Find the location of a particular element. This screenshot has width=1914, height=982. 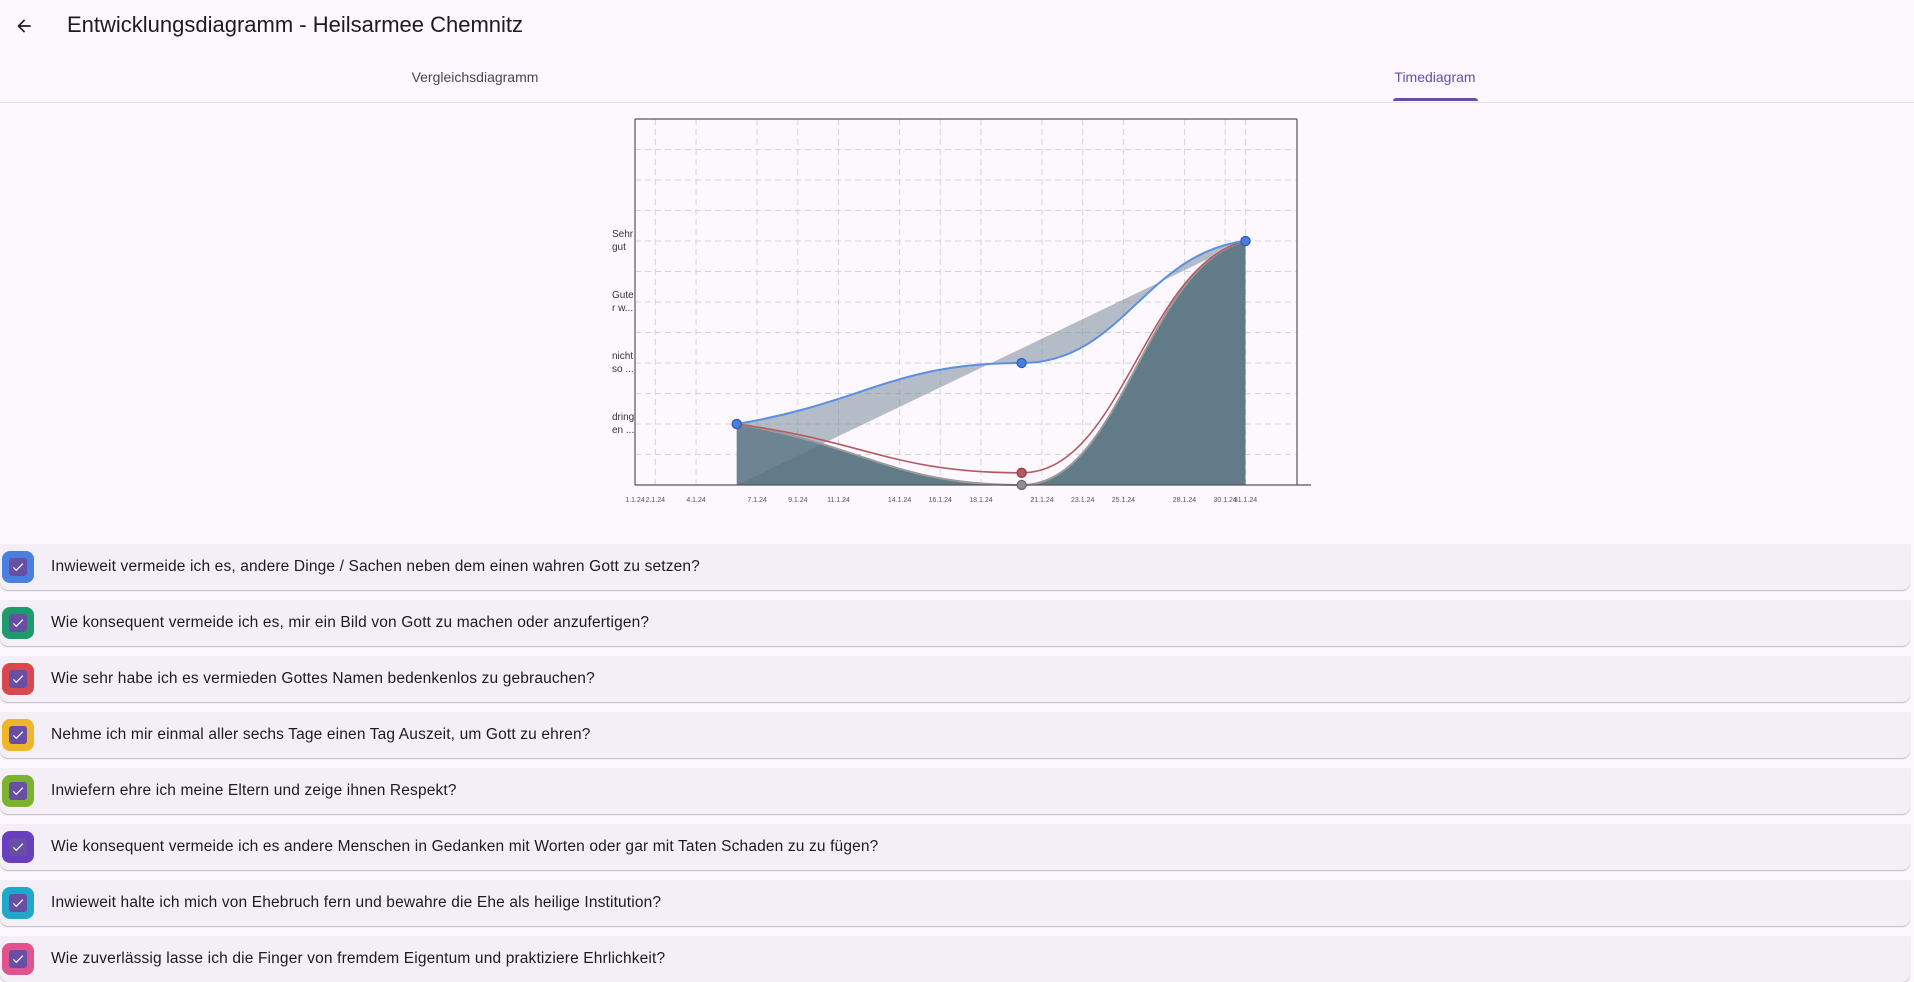

x-tick-label: 16.1.24 is located at coordinates (940, 500).